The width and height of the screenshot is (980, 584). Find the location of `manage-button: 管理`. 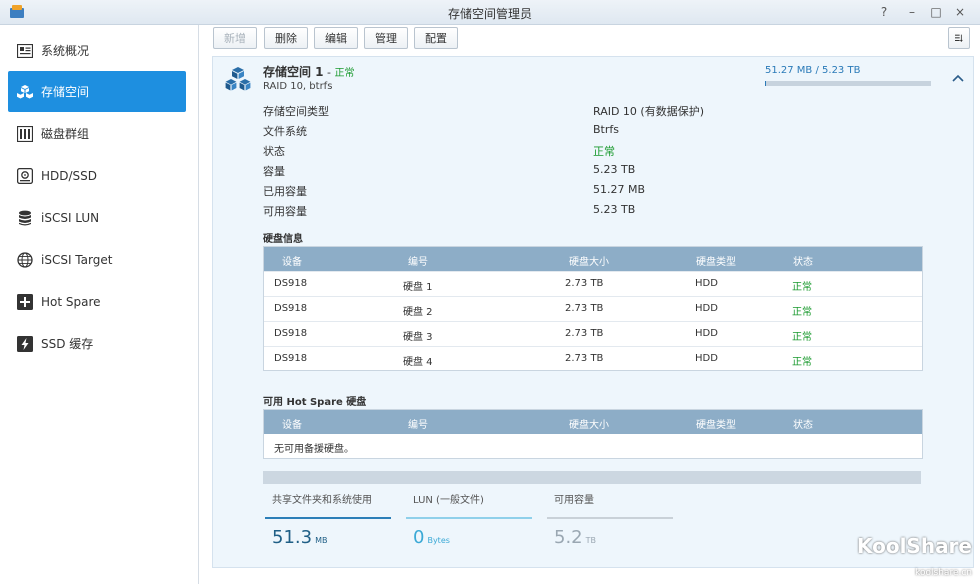

manage-button: 管理 is located at coordinates (386, 38).